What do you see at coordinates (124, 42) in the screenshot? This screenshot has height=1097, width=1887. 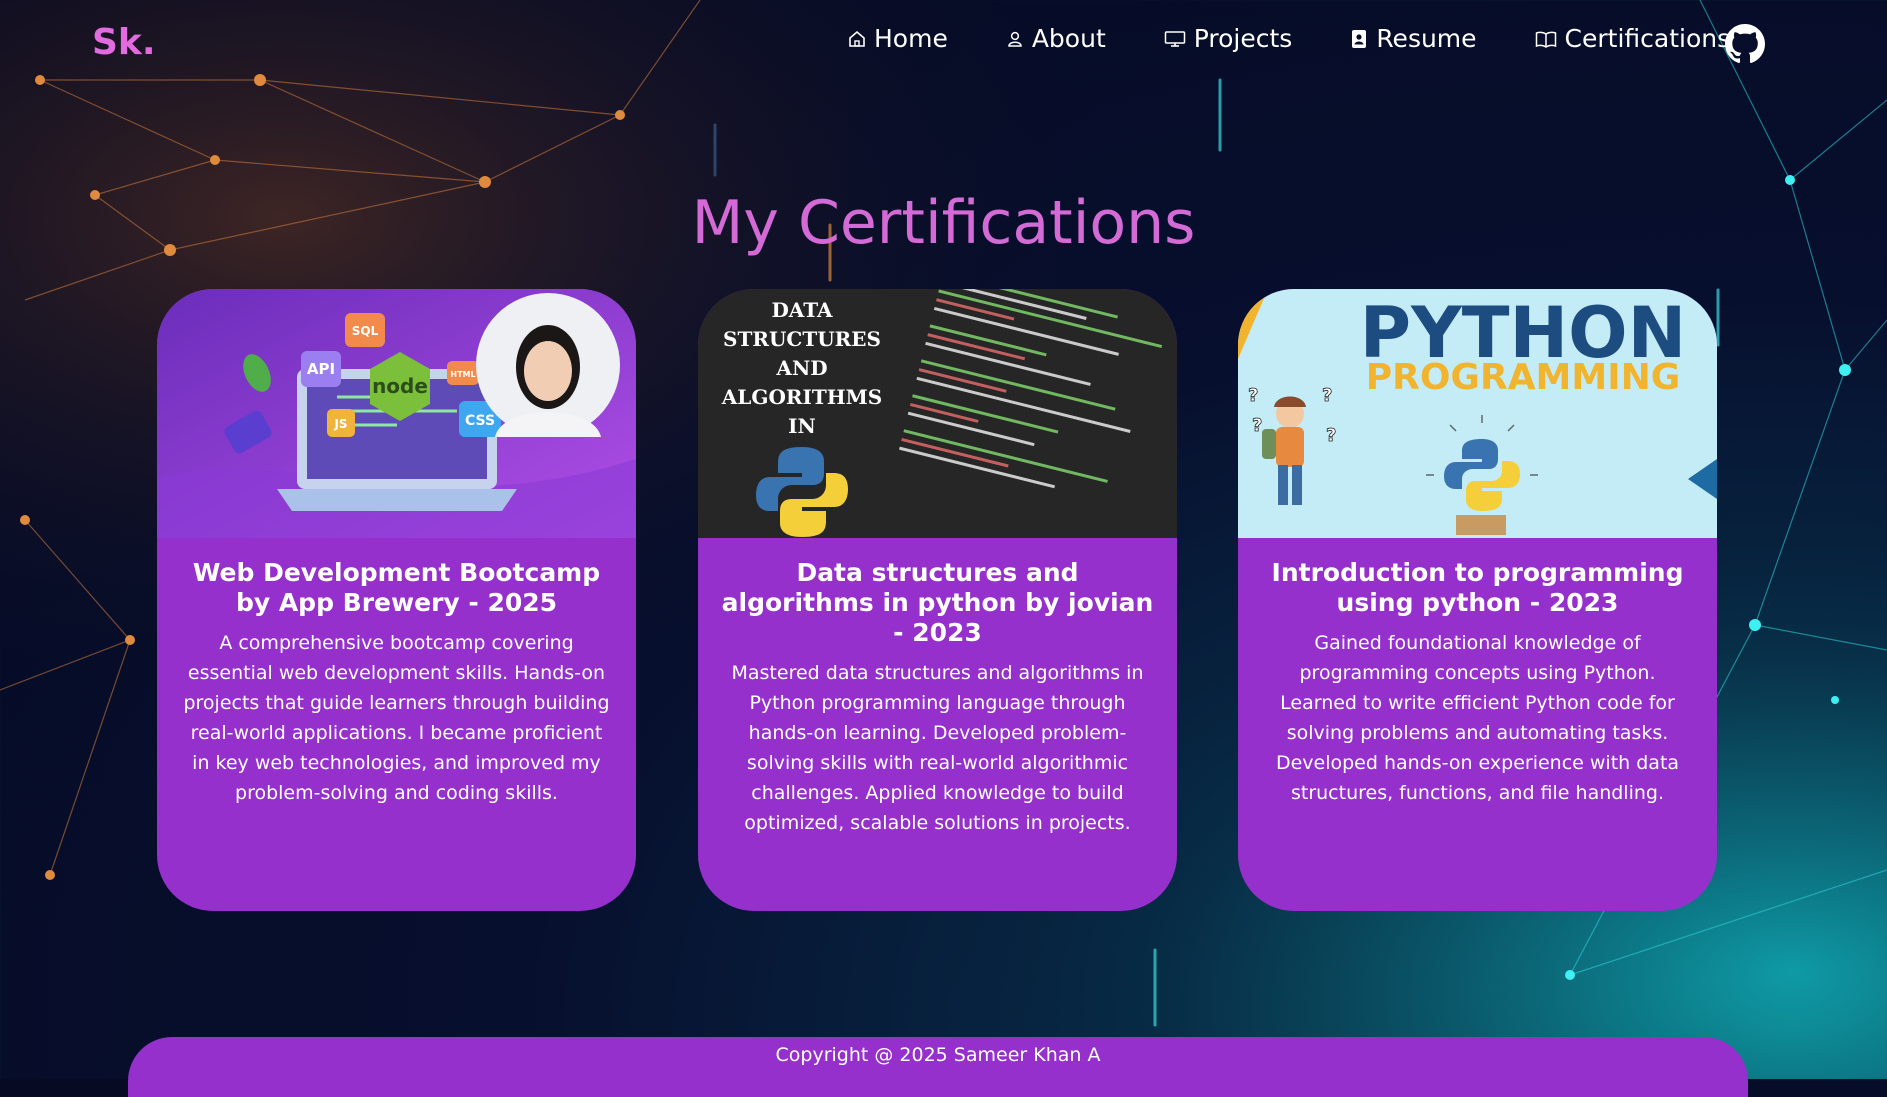 I see `brand-logo: Sk.` at bounding box center [124, 42].